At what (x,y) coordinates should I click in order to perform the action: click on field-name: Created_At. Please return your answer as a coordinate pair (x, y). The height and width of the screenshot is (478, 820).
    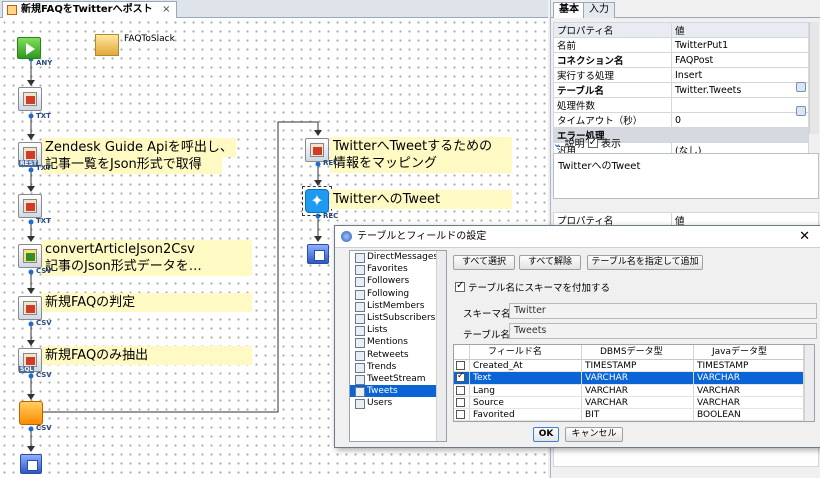
    Looking at the image, I should click on (526, 366).